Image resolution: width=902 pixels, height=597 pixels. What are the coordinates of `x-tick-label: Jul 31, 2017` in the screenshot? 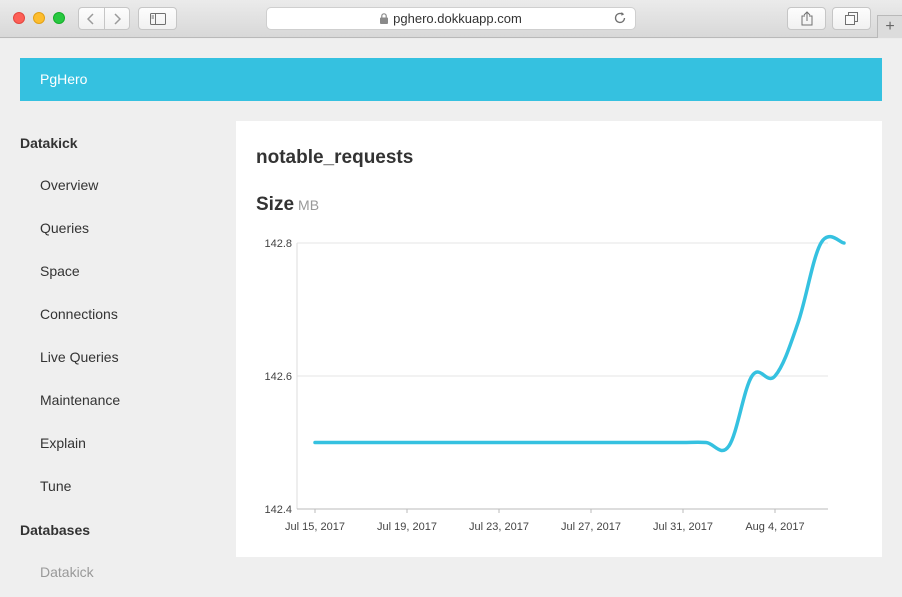 It's located at (683, 527).